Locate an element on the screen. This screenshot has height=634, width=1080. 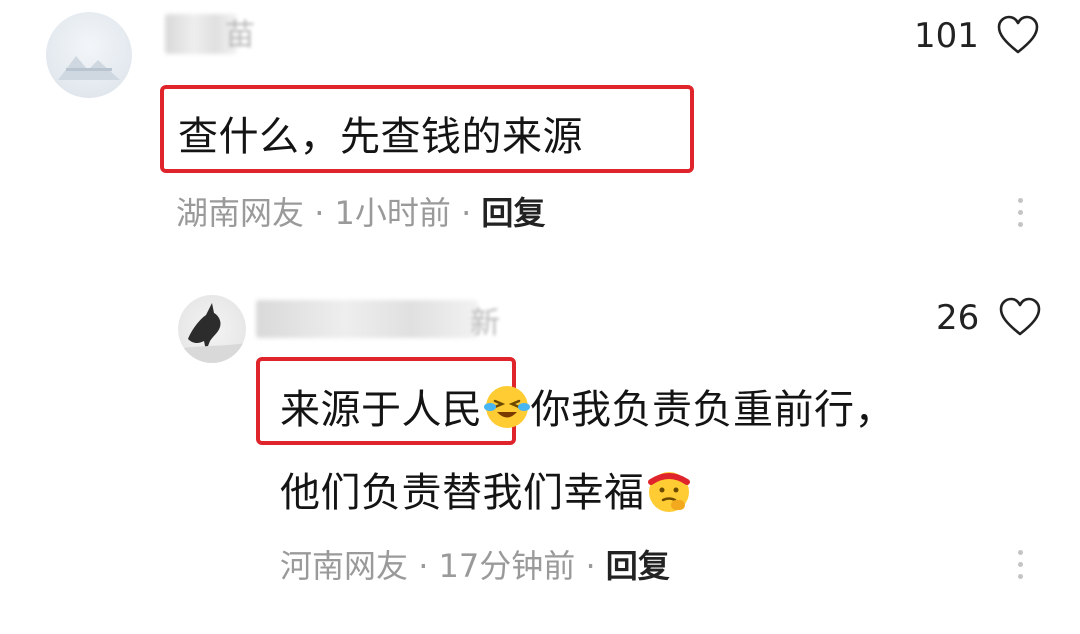
comment-meta: 河南网友 · 17分钟前 · 回复 is located at coordinates (475, 564).